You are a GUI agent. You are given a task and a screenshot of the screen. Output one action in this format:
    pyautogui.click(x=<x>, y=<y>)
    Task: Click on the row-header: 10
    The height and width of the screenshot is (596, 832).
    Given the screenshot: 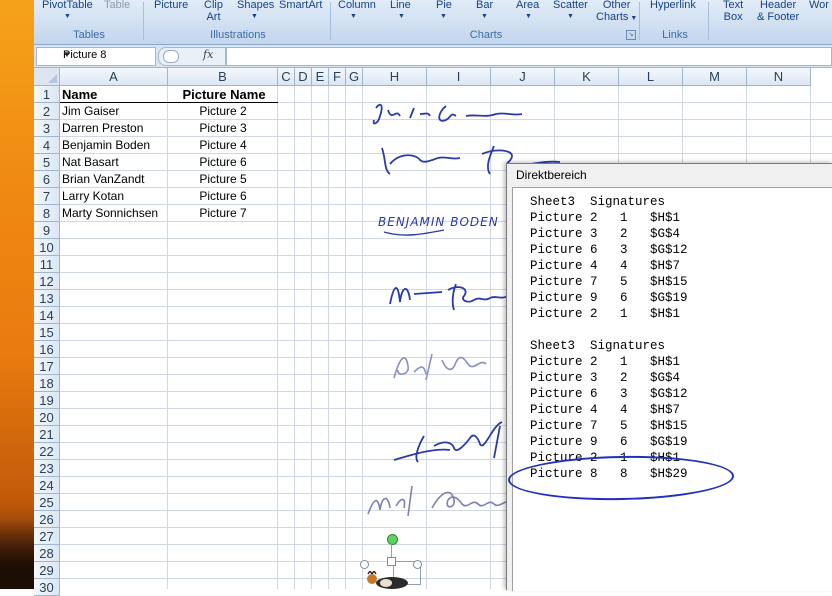 What is the action you would take?
    pyautogui.click(x=47, y=247)
    